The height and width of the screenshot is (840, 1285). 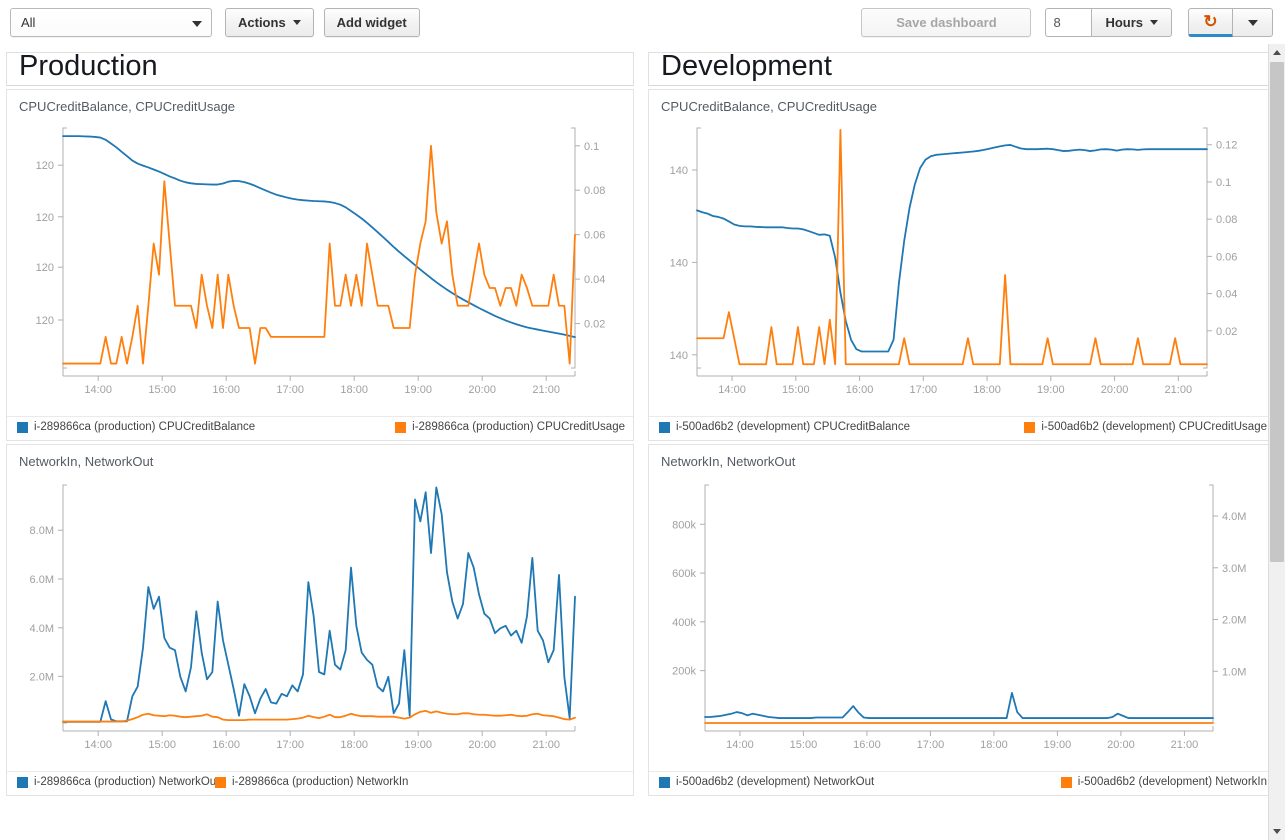 What do you see at coordinates (728, 461) in the screenshot?
I see `widget-title: NetworkIn, NetworkOut` at bounding box center [728, 461].